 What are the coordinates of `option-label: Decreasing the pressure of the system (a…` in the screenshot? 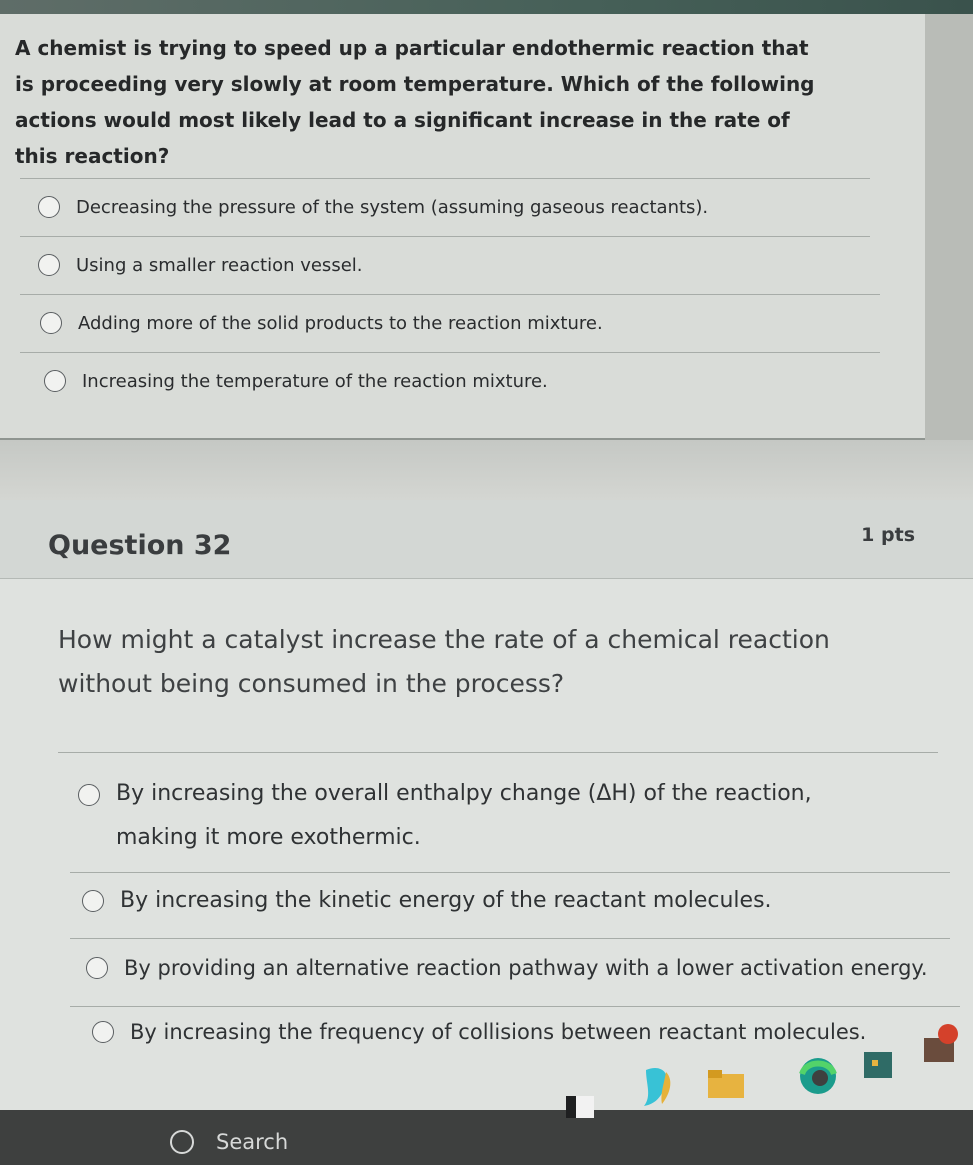 It's located at (392, 207).